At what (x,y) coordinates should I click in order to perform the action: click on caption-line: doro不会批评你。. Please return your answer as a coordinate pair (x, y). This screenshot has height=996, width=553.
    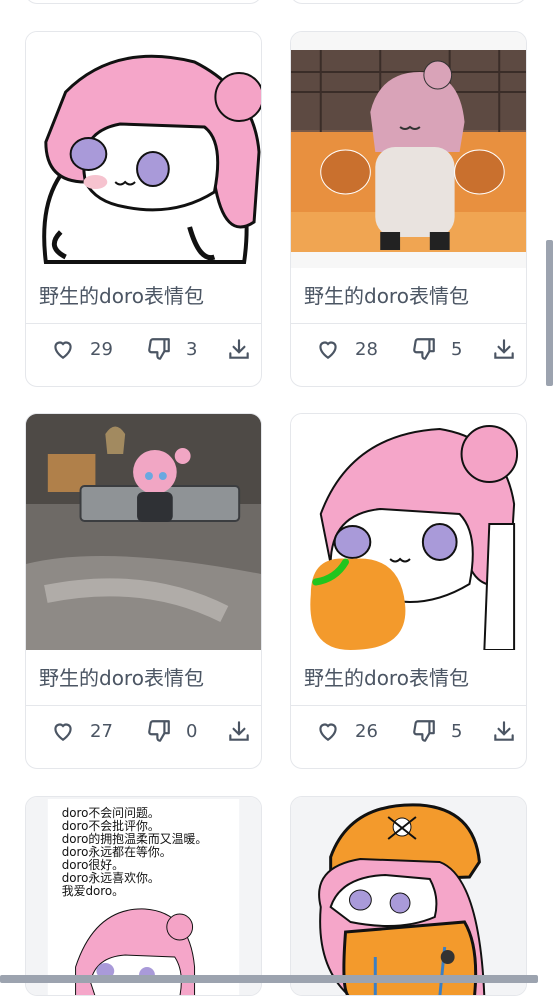
    Looking at the image, I should click on (111, 825).